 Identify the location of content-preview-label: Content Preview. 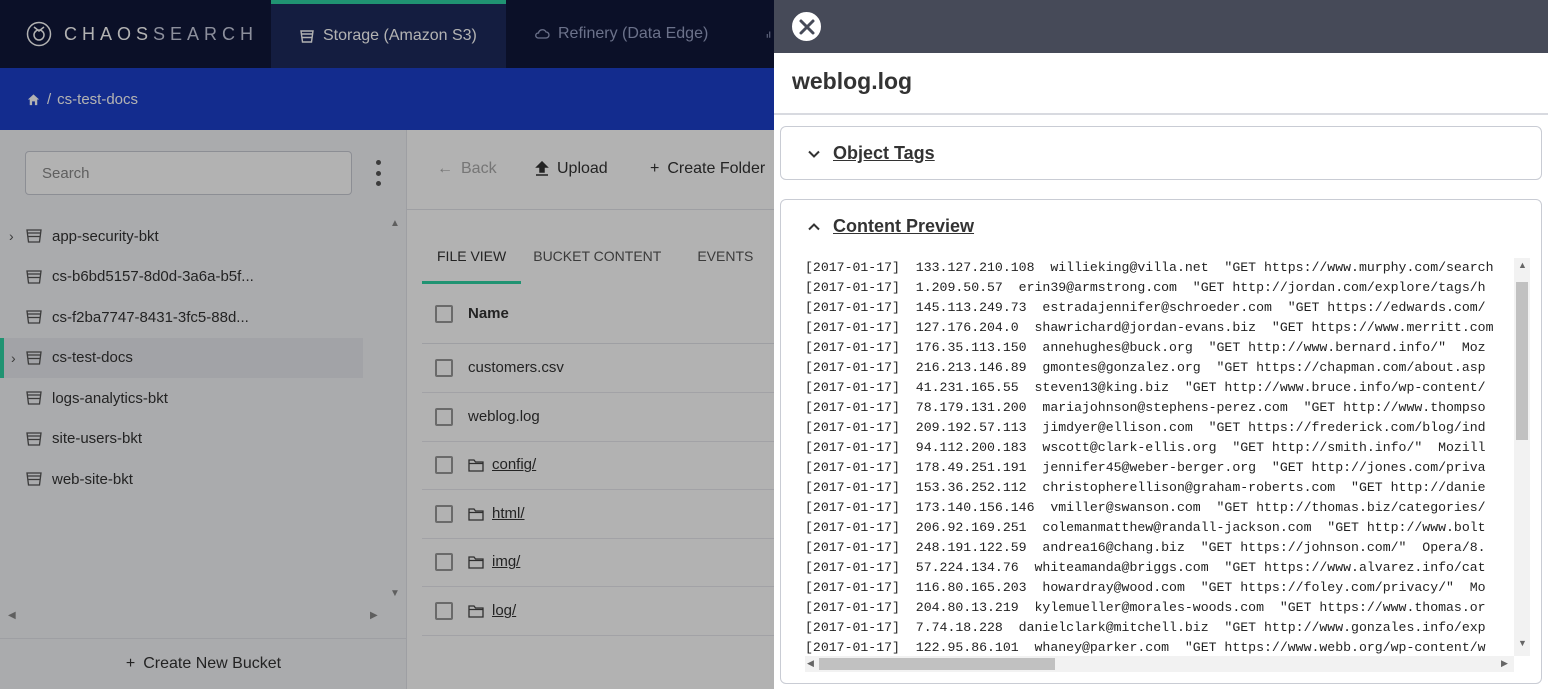
(904, 226).